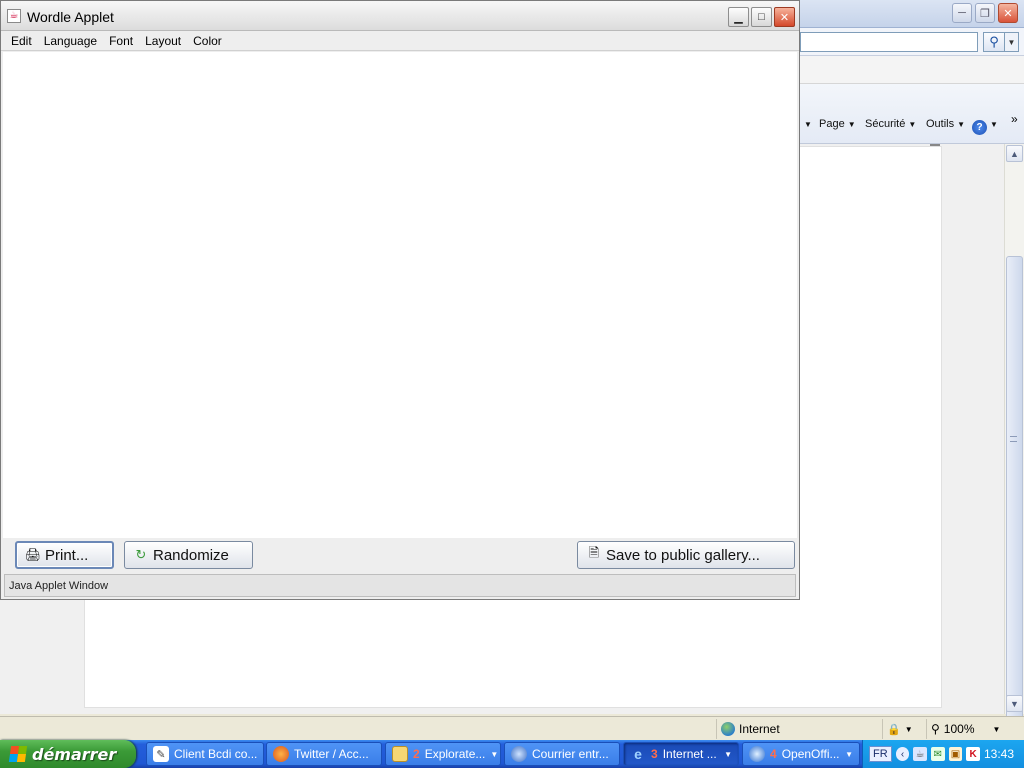  What do you see at coordinates (738, 17) in the screenshot?
I see `minimize-icon: ▁` at bounding box center [738, 17].